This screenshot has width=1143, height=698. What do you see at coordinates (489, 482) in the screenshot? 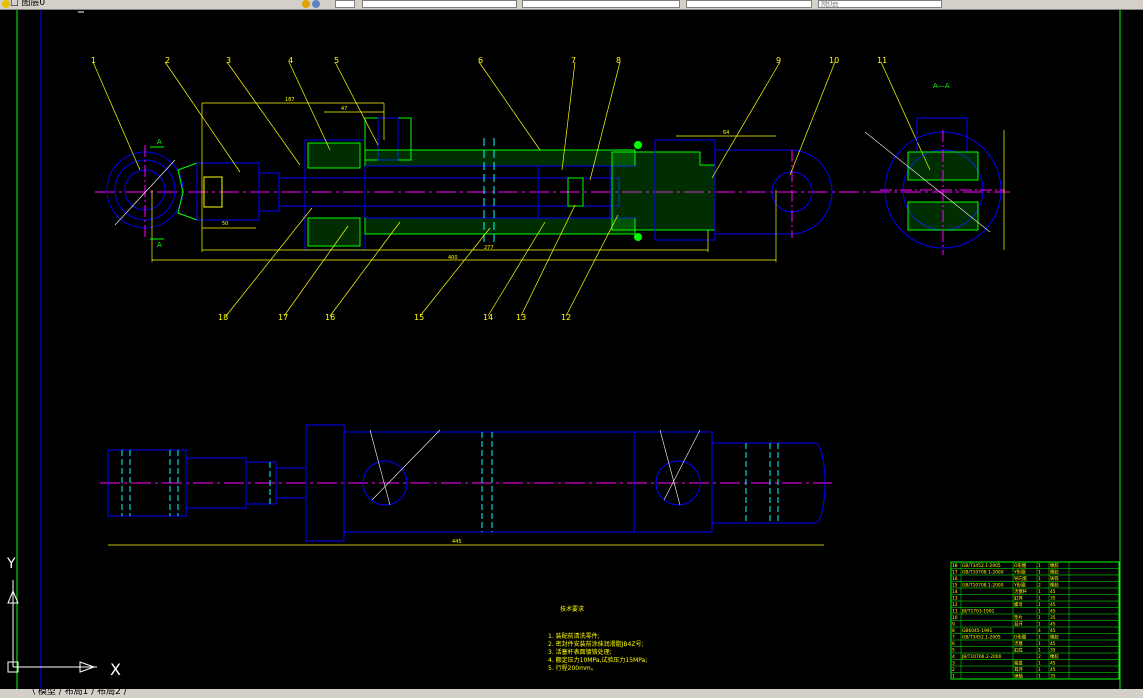
I see `ext-tube` at bounding box center [489, 482].